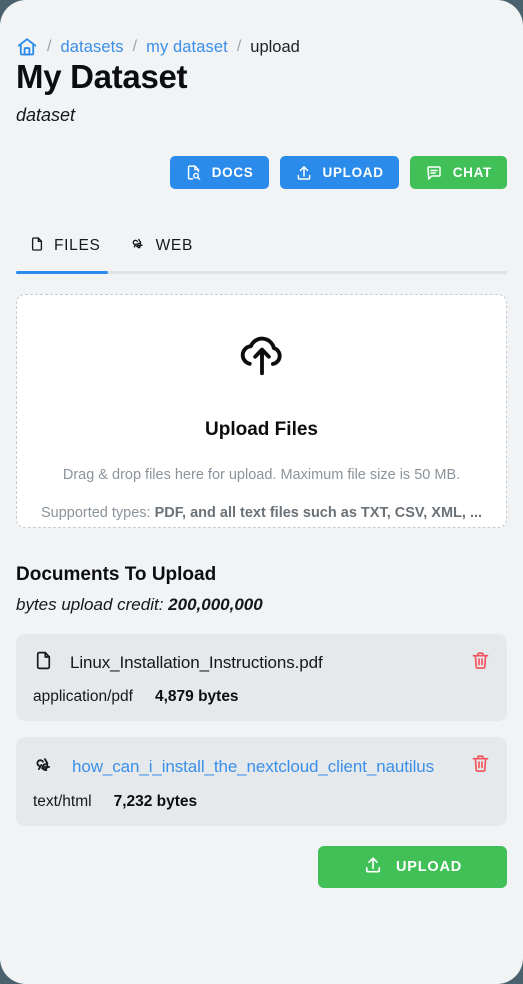 This screenshot has height=984, width=523. I want to click on document-search-icon, so click(193, 172).